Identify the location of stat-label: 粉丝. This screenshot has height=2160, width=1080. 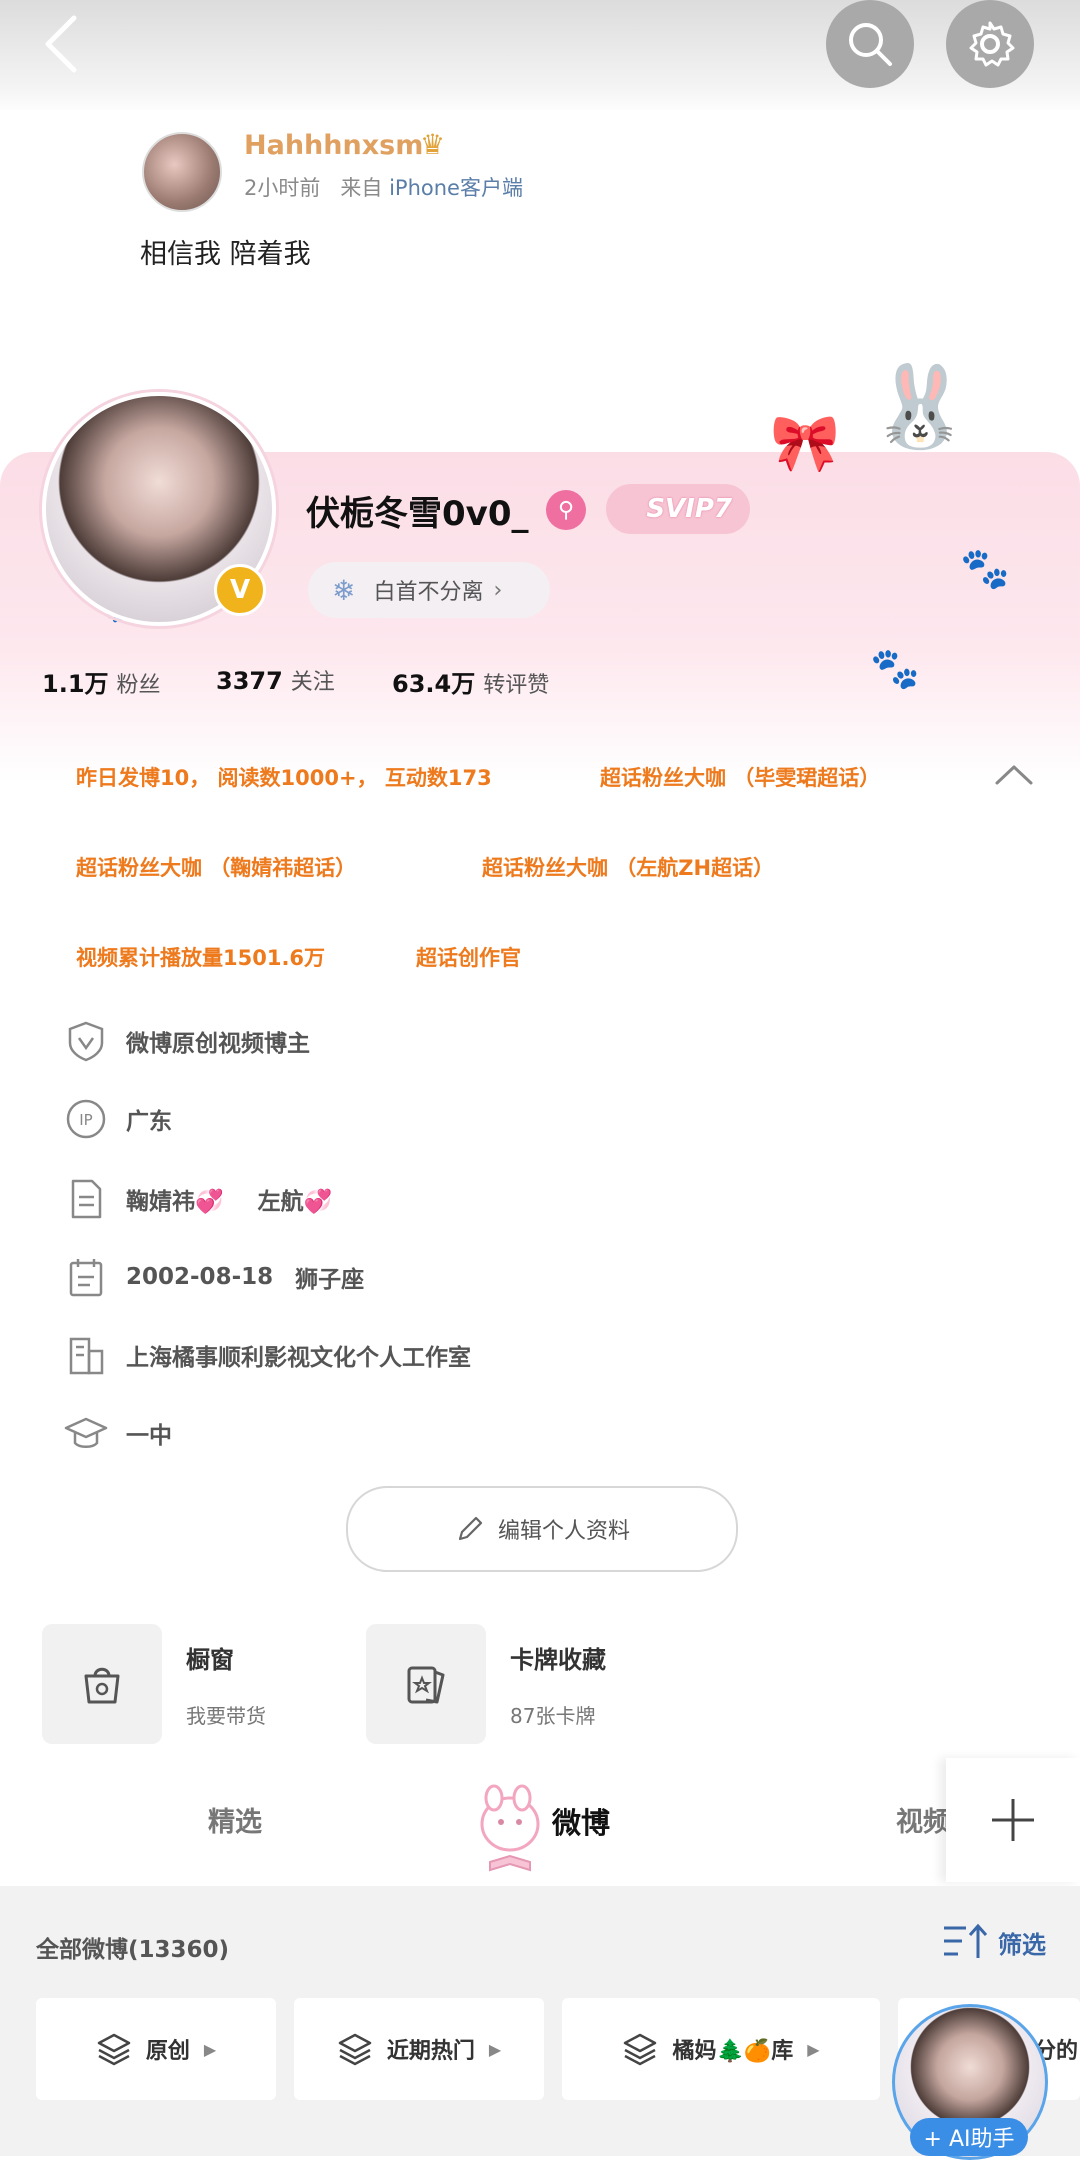
(138, 685).